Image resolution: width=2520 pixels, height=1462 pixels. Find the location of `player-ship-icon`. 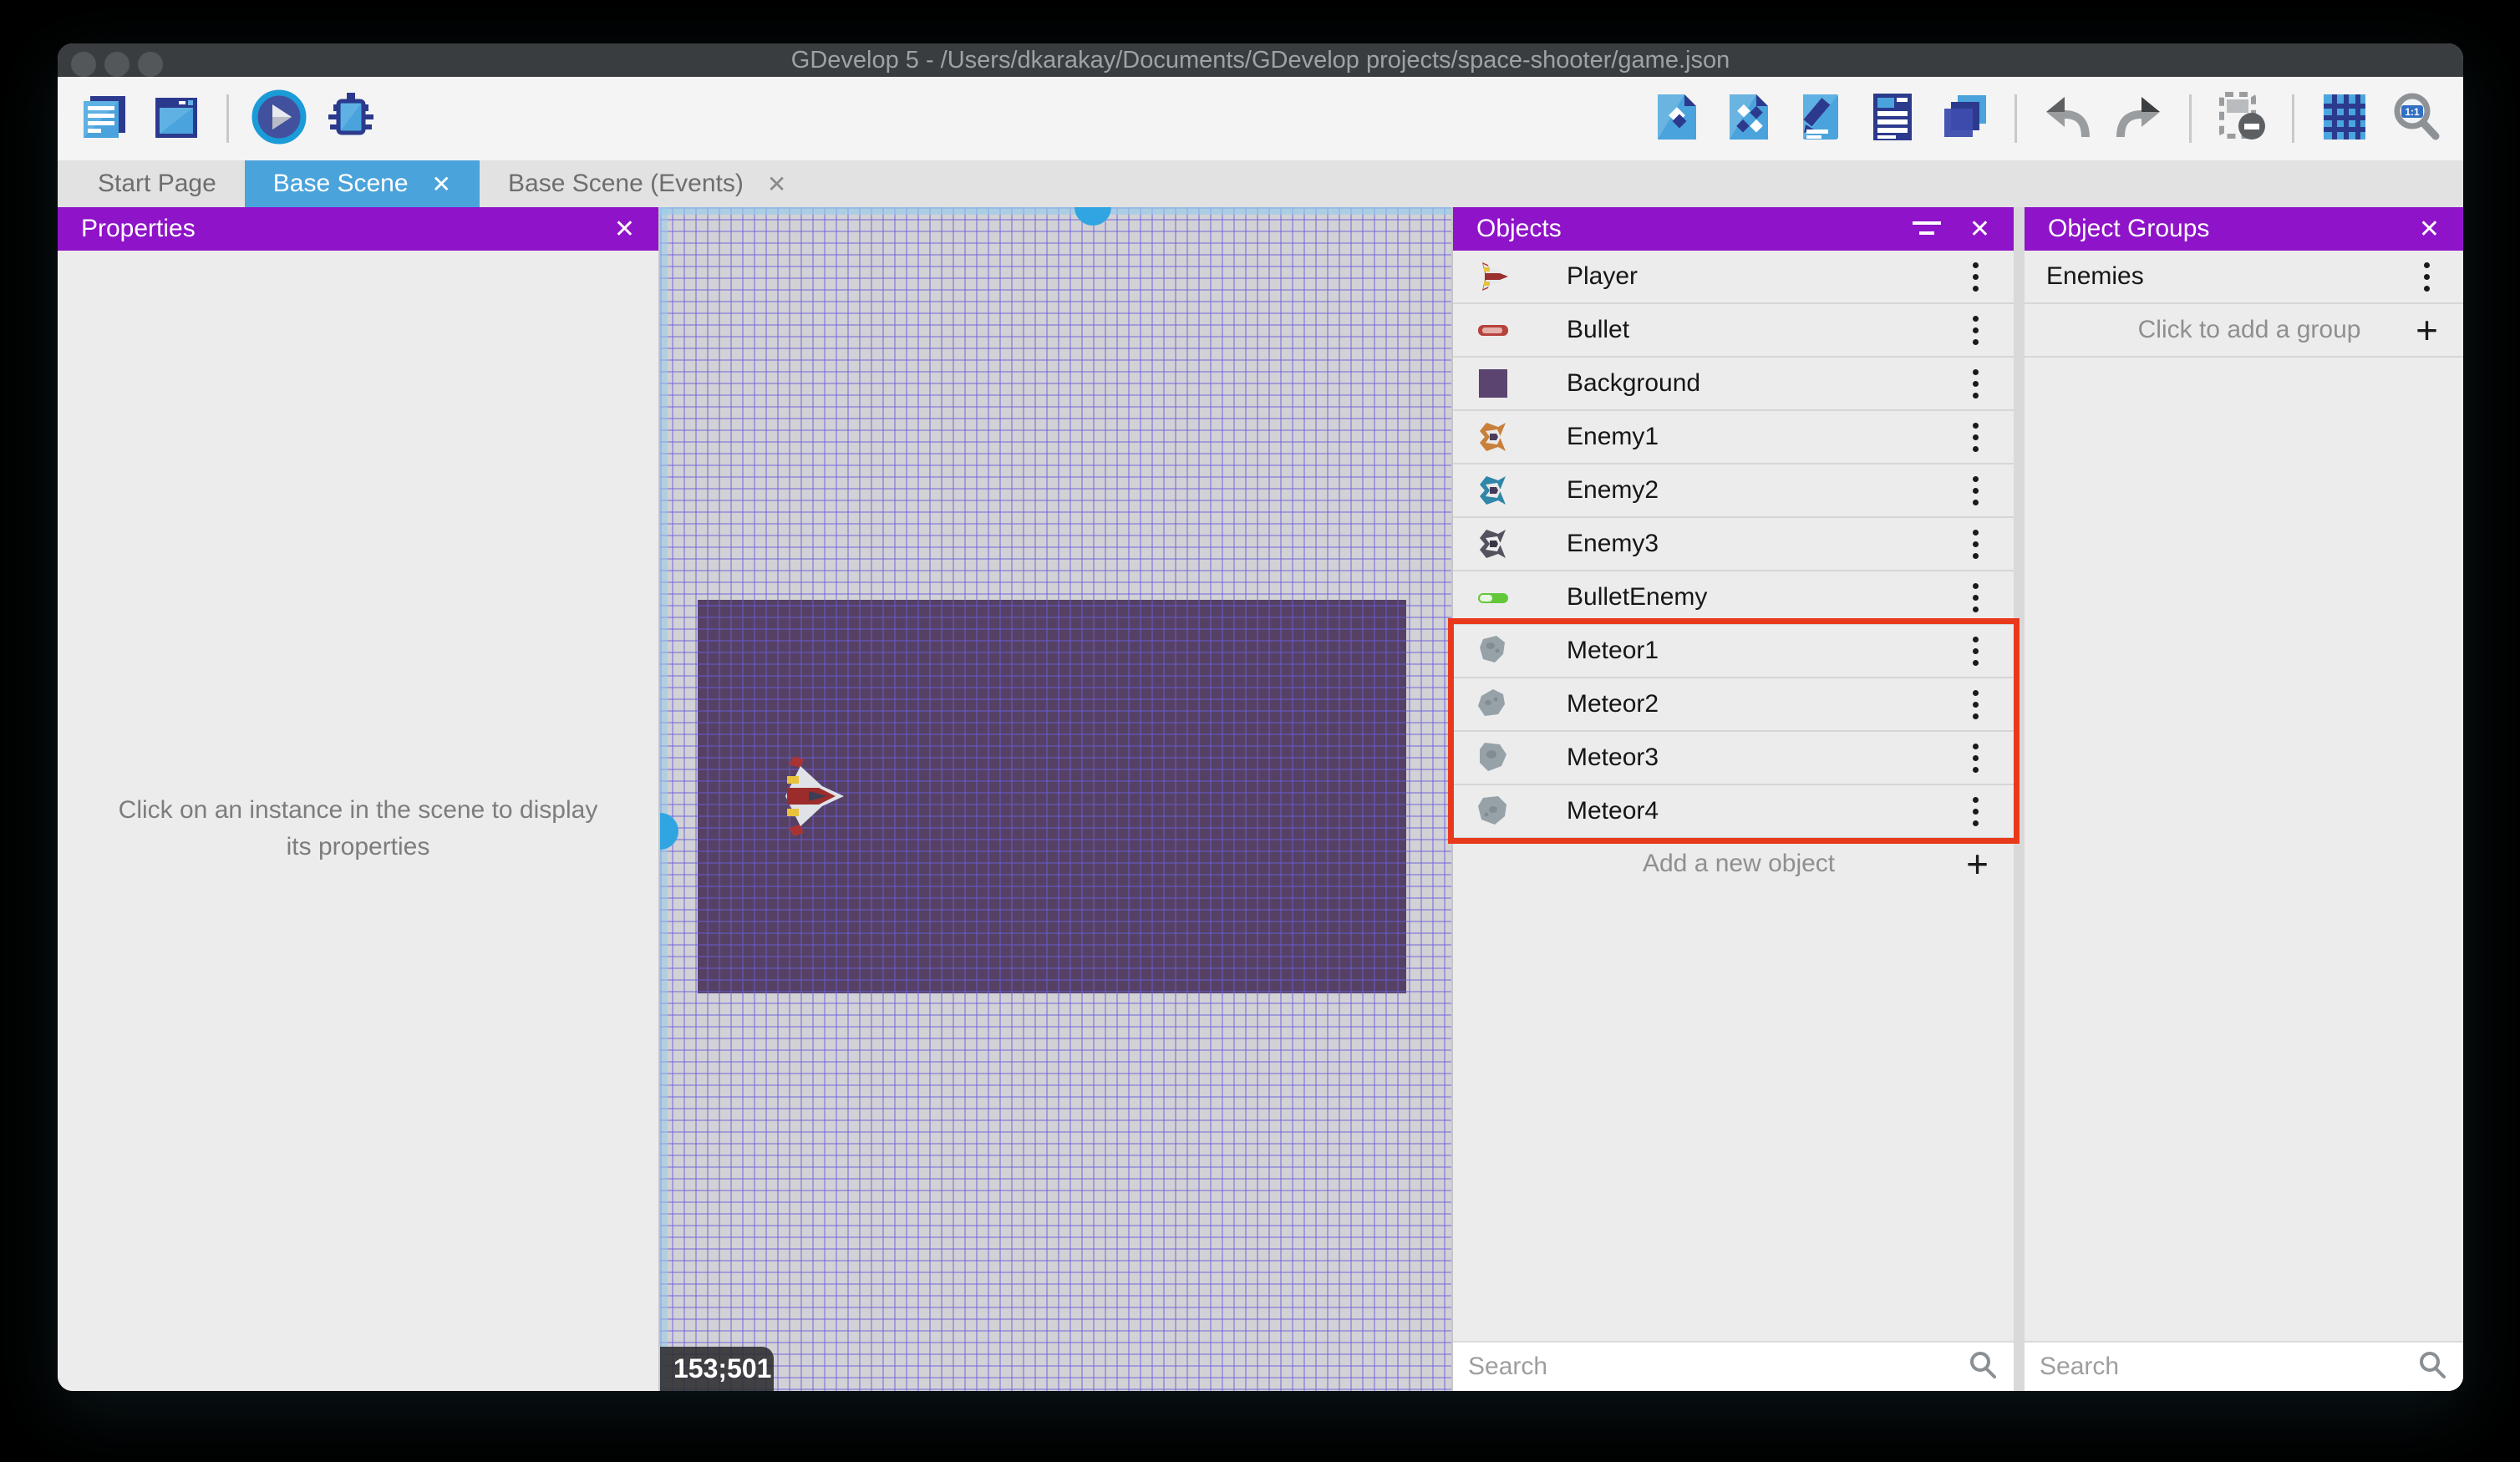

player-ship-icon is located at coordinates (1493, 276).